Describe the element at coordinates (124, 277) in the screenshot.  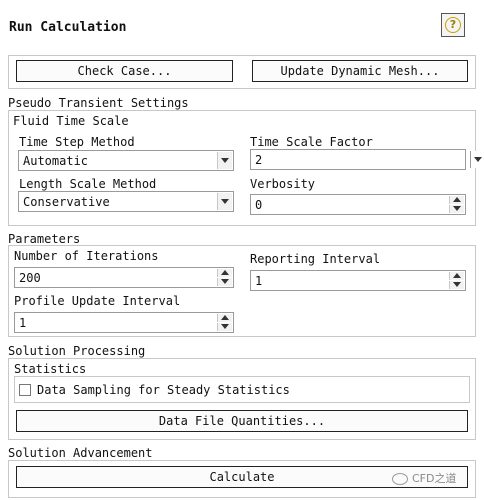
I see `number-of-iterations-spinner: 200` at that location.